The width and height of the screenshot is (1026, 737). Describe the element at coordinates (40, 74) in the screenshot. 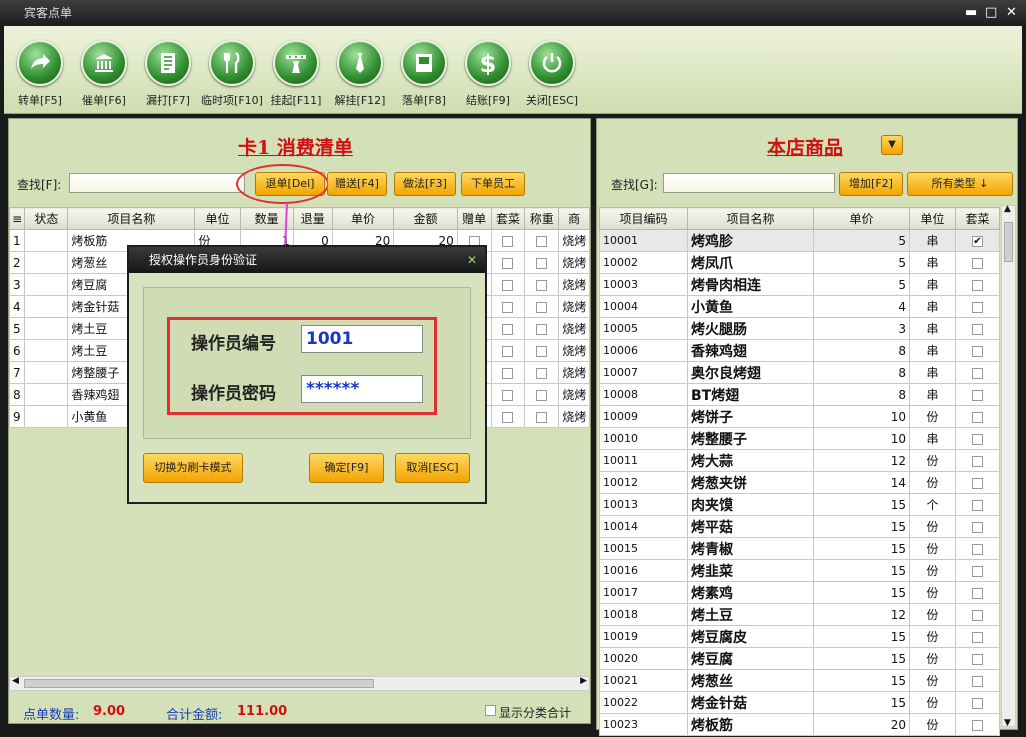

I see `transfer-order-button: 转单[F5]` at that location.